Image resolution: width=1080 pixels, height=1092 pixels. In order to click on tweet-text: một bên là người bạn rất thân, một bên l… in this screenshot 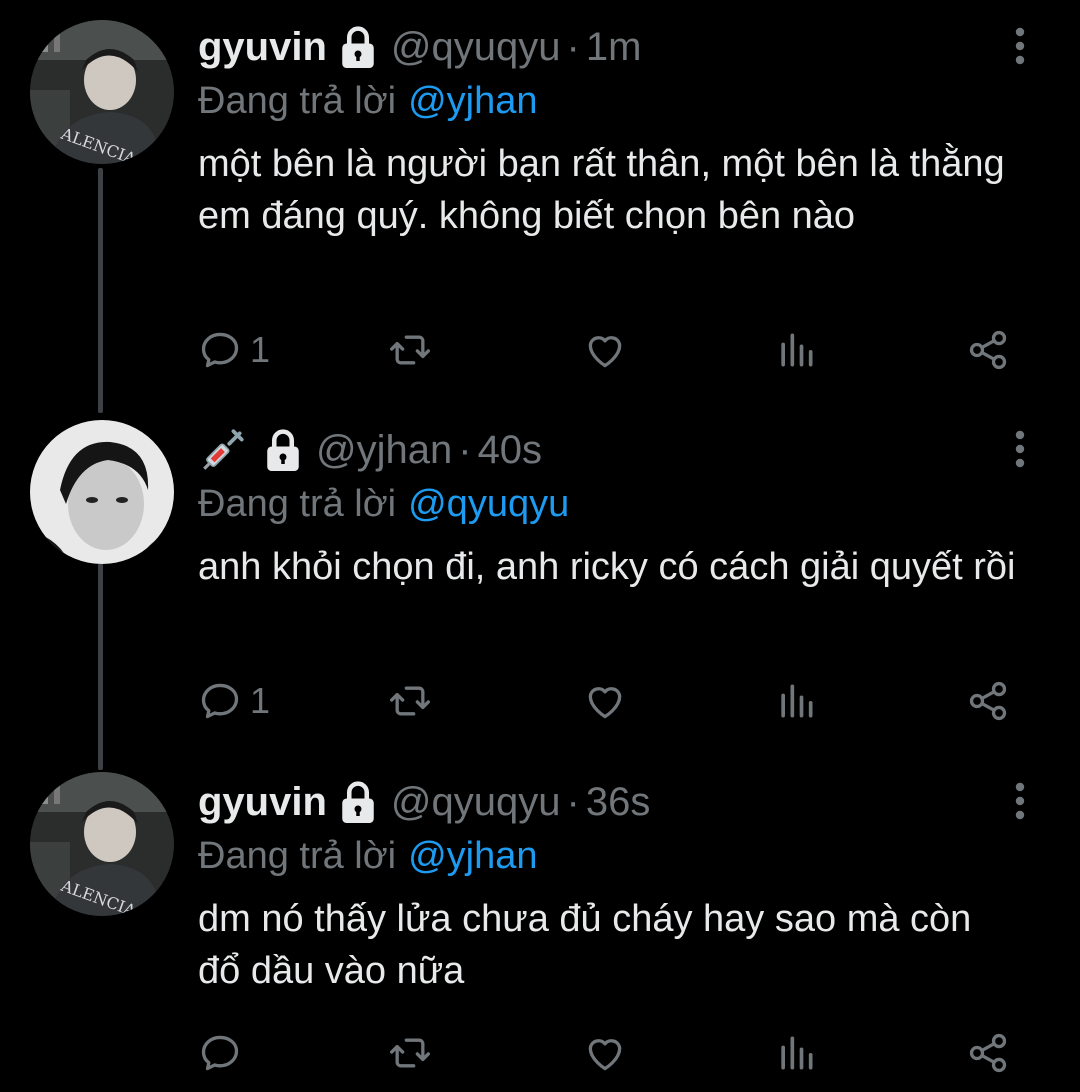, I will do `click(601, 190)`.